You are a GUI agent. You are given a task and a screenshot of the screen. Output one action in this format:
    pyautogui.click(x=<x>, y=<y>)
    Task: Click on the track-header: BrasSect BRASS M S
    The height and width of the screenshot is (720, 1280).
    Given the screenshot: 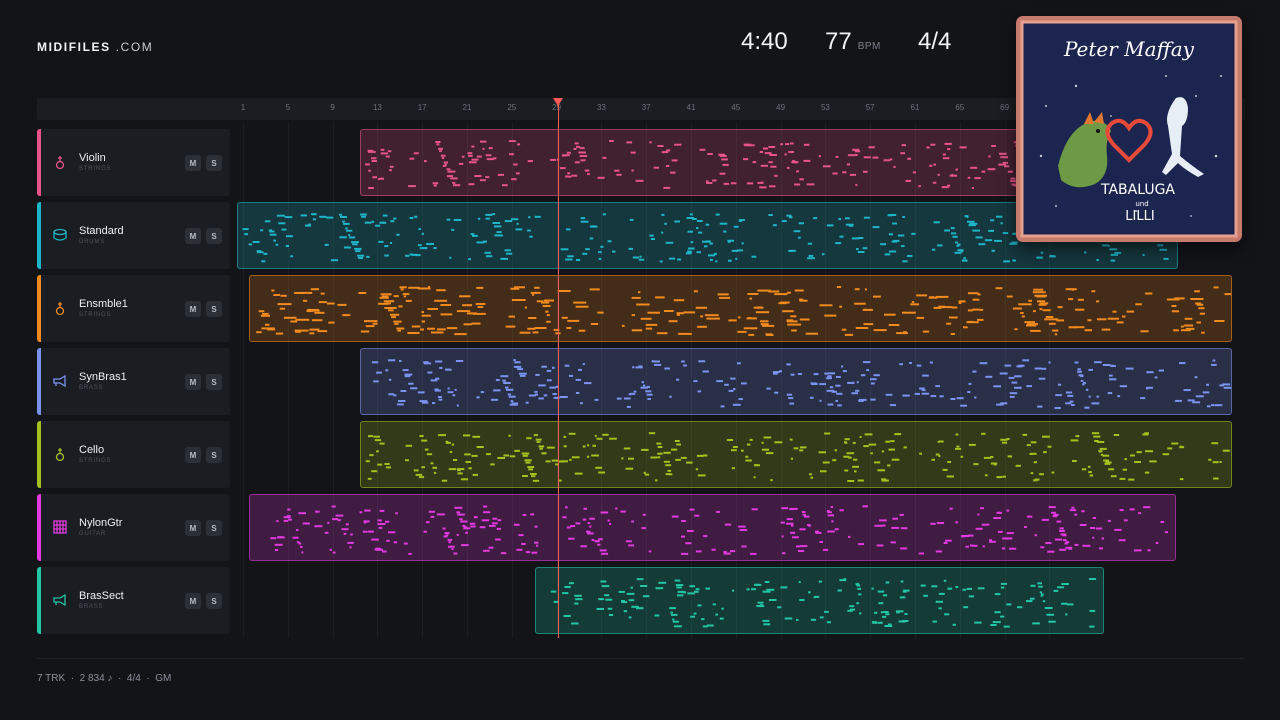 What is the action you would take?
    pyautogui.click(x=133, y=600)
    